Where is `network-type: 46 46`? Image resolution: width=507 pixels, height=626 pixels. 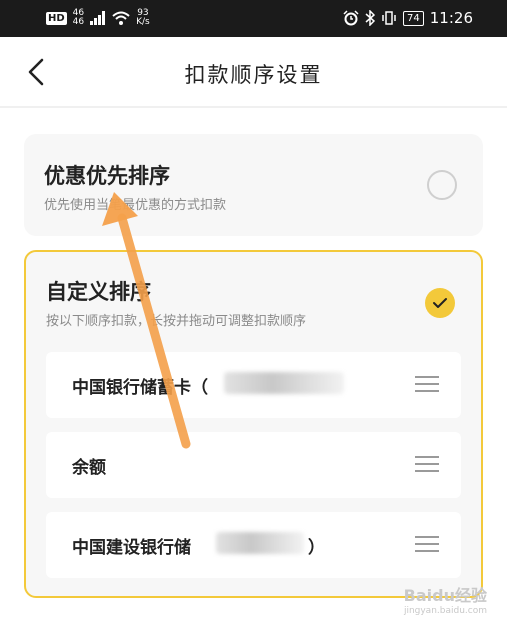 network-type: 46 46 is located at coordinates (78, 17).